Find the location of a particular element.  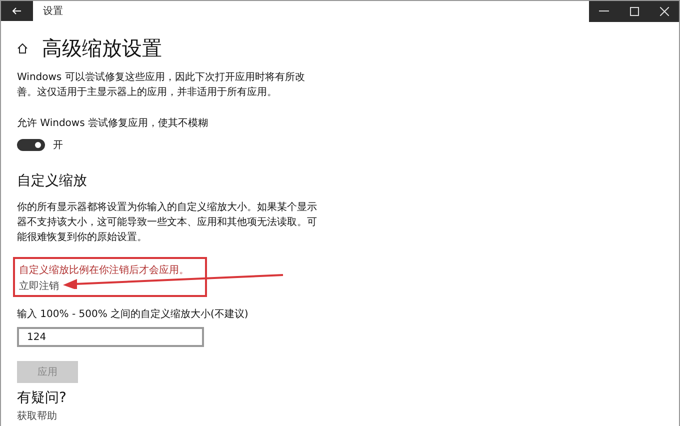

minimize-icon is located at coordinates (604, 11).